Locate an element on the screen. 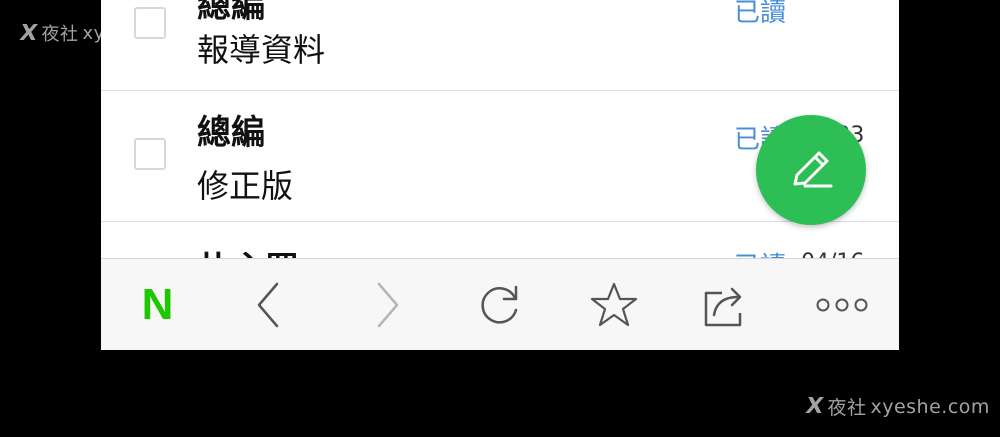 The image size is (1000, 437). back-button is located at coordinates (269, 305).